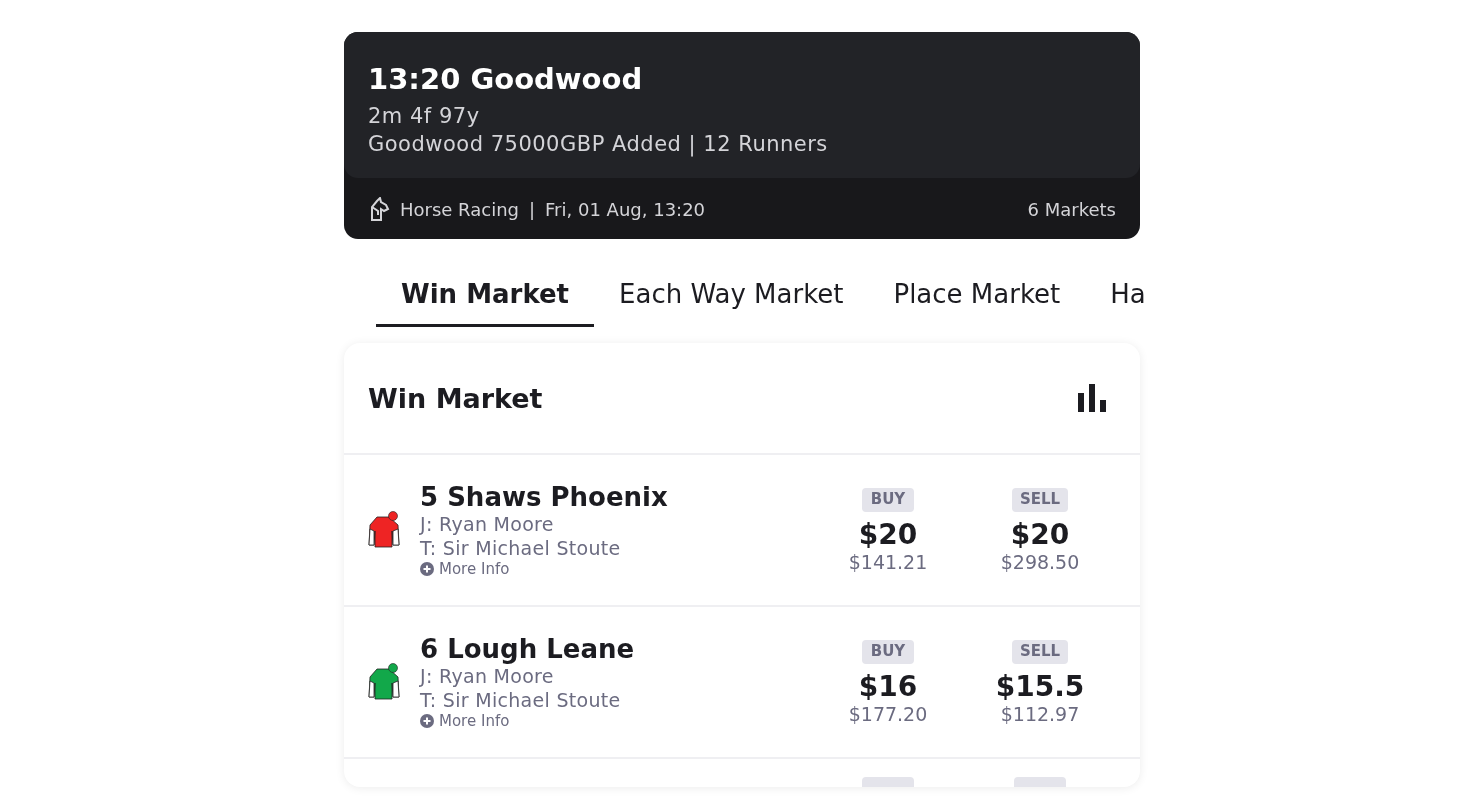 Image resolution: width=1484 pixels, height=812 pixels. Describe the element at coordinates (485, 295) in the screenshot. I see `market-tab: Win Market` at that location.